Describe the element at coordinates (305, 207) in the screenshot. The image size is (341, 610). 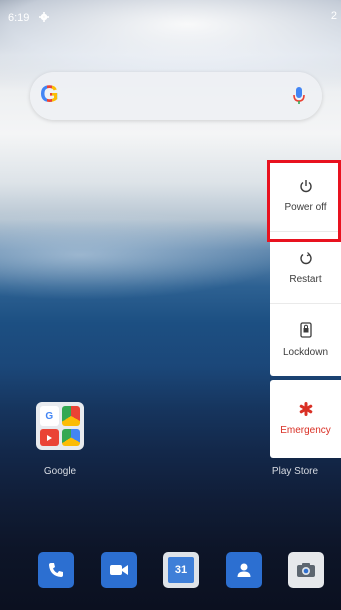
I see `power-off-label: Power off` at that location.